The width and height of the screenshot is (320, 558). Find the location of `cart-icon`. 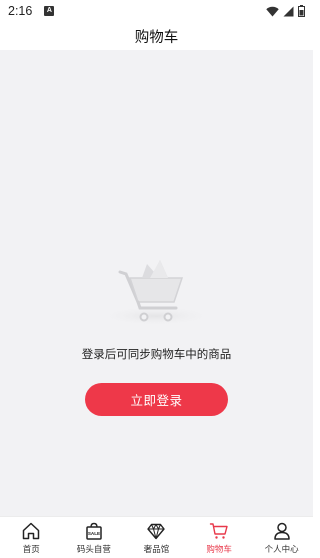

cart-icon is located at coordinates (218, 531).